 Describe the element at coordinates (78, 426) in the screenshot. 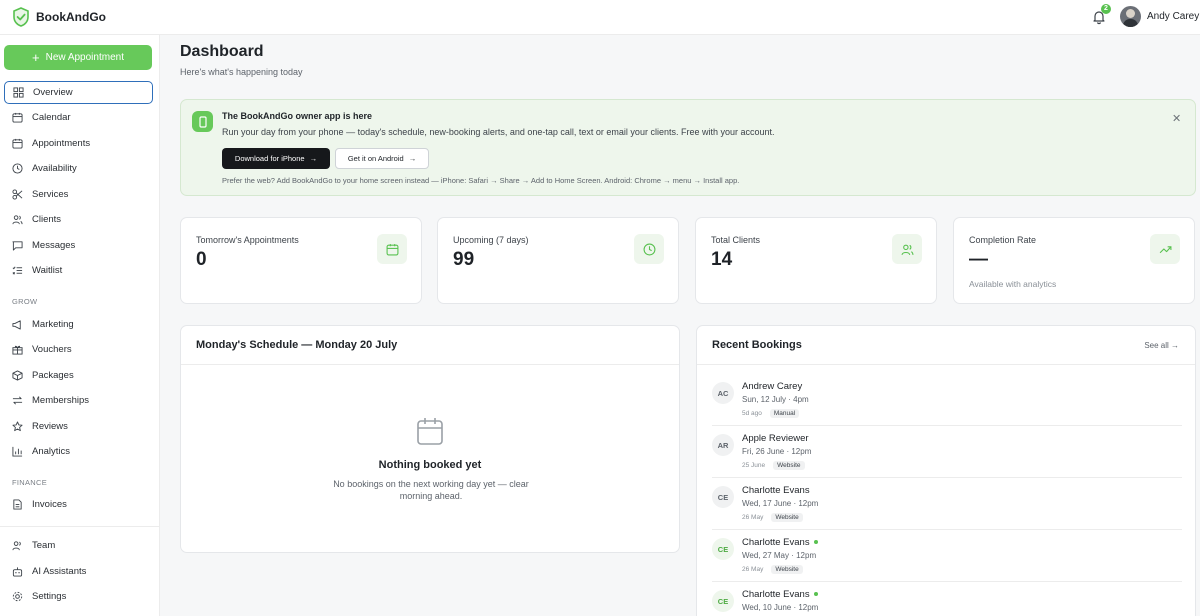

I see `sidebar-item-reviews: Reviews` at that location.